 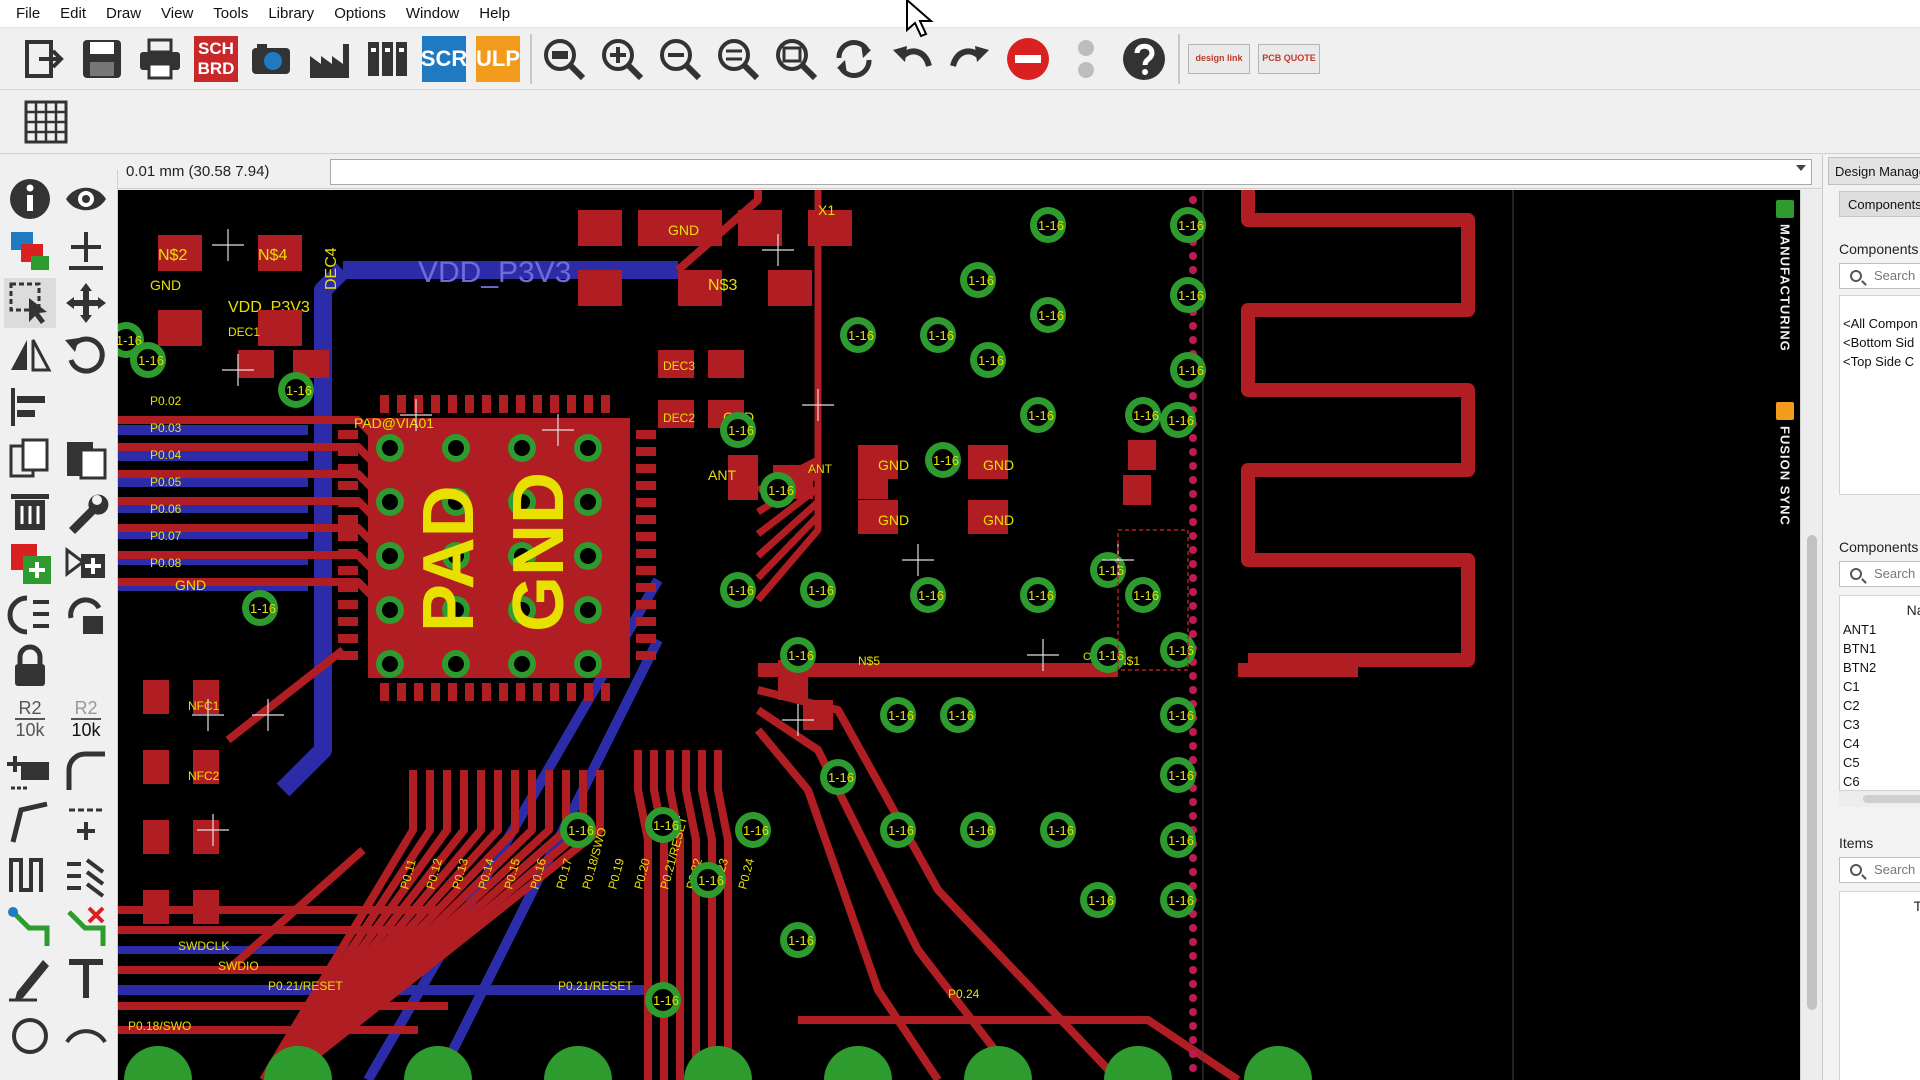 I want to click on wire-tool, so click(x=30, y=979).